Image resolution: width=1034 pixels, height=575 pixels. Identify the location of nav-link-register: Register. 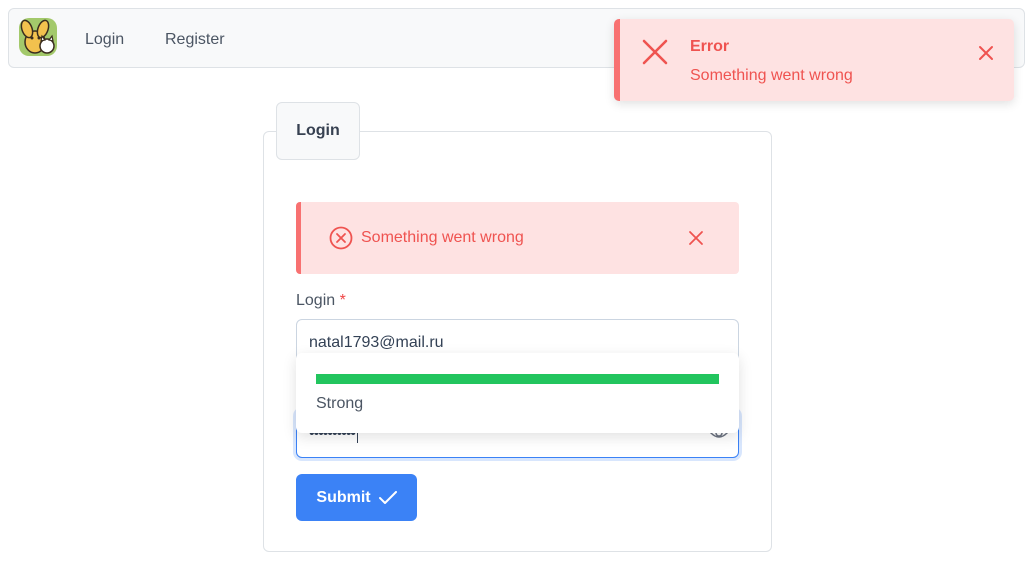
(195, 40).